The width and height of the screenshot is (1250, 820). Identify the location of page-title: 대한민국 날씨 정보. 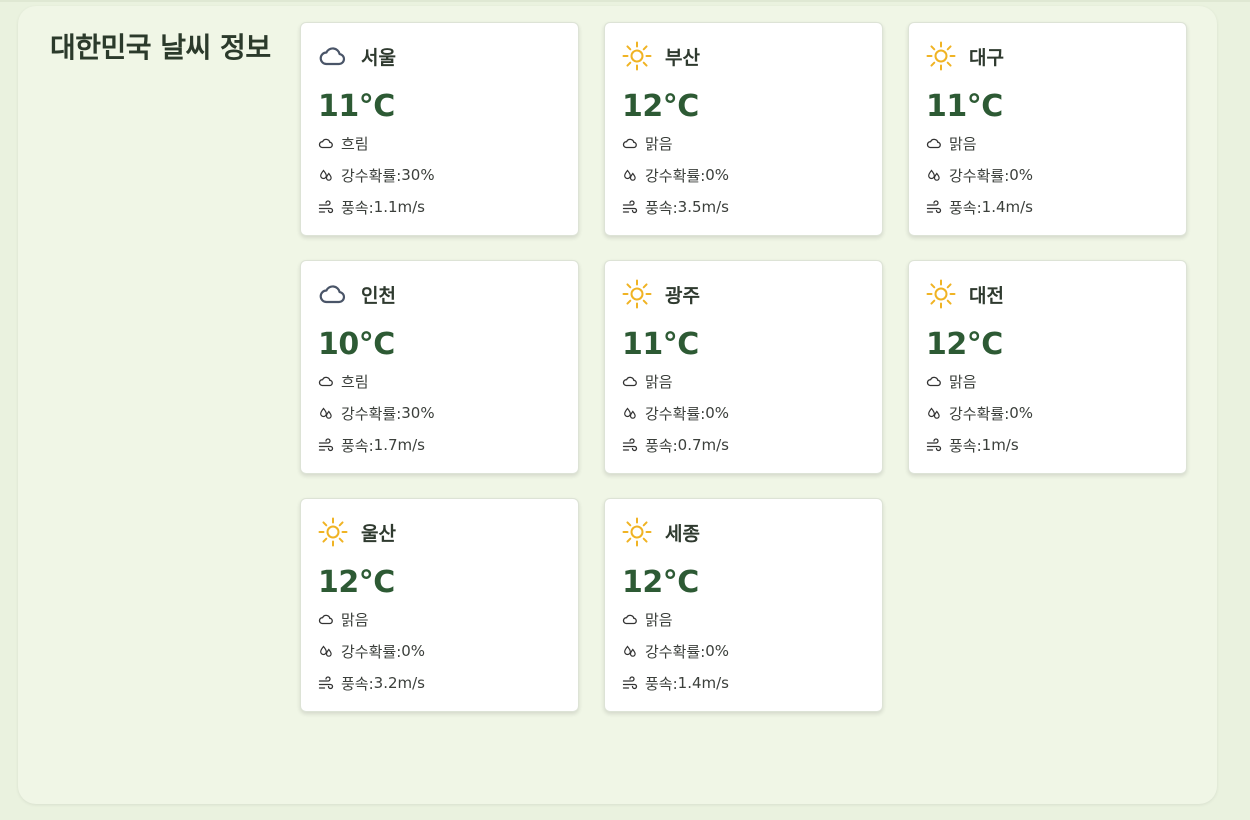
(160, 47).